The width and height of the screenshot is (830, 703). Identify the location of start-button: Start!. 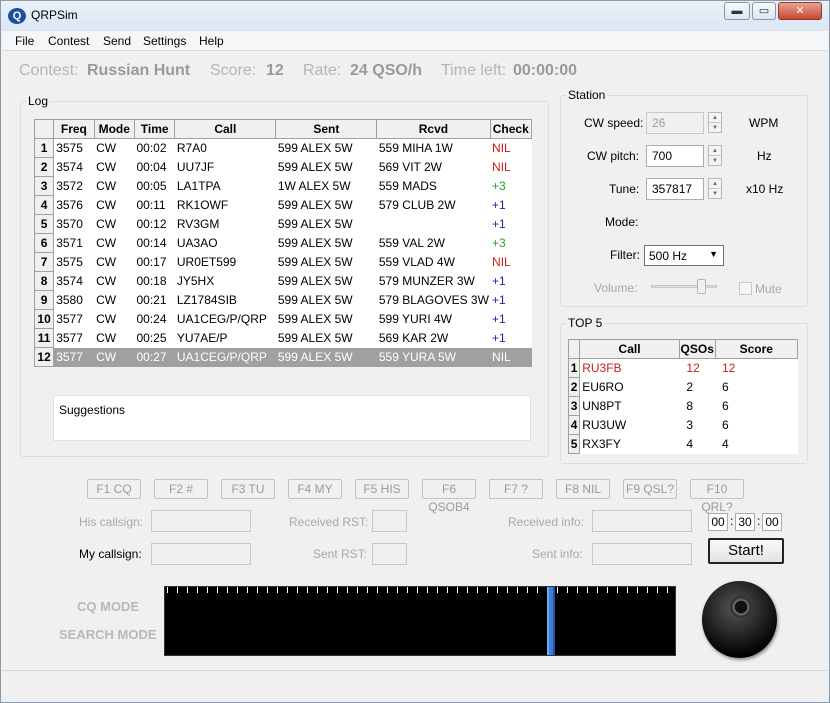
(746, 551).